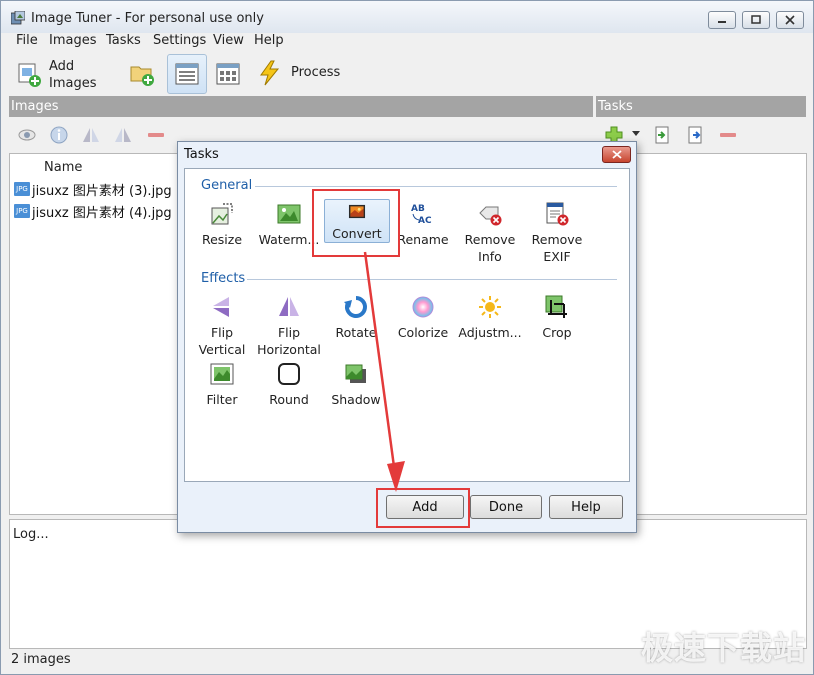  What do you see at coordinates (557, 214) in the screenshot?
I see `remove-exif-icon` at bounding box center [557, 214].